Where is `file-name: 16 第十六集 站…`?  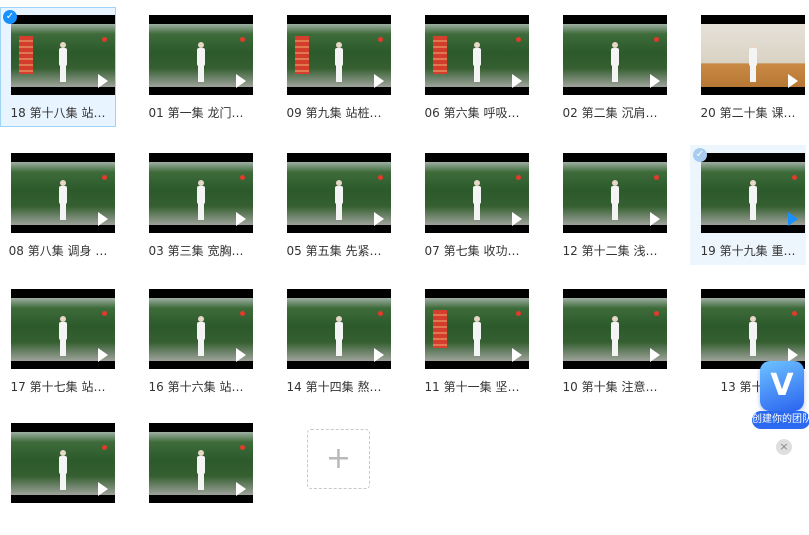
file-name: 16 第十六集 站… is located at coordinates (196, 387).